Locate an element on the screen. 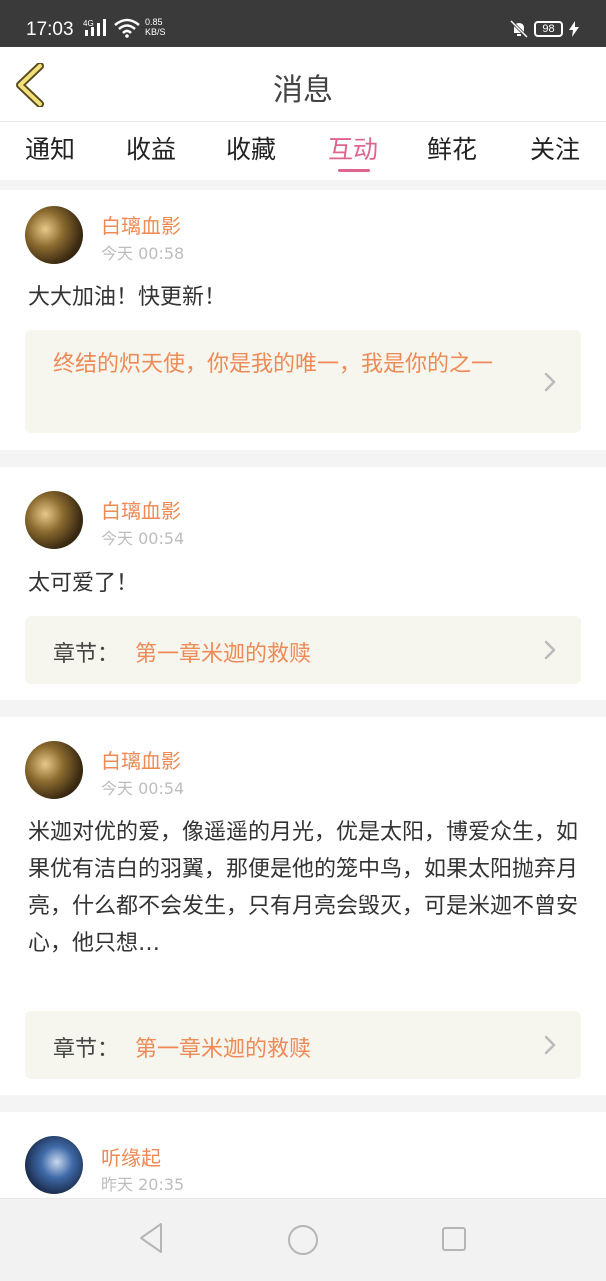 The width and height of the screenshot is (606, 1281). mute-icon is located at coordinates (519, 30).